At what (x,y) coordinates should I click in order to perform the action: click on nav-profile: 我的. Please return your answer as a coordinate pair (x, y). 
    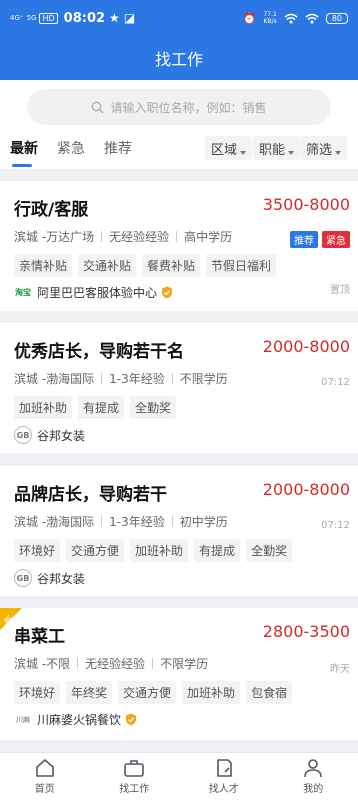
    Looking at the image, I should click on (313, 776).